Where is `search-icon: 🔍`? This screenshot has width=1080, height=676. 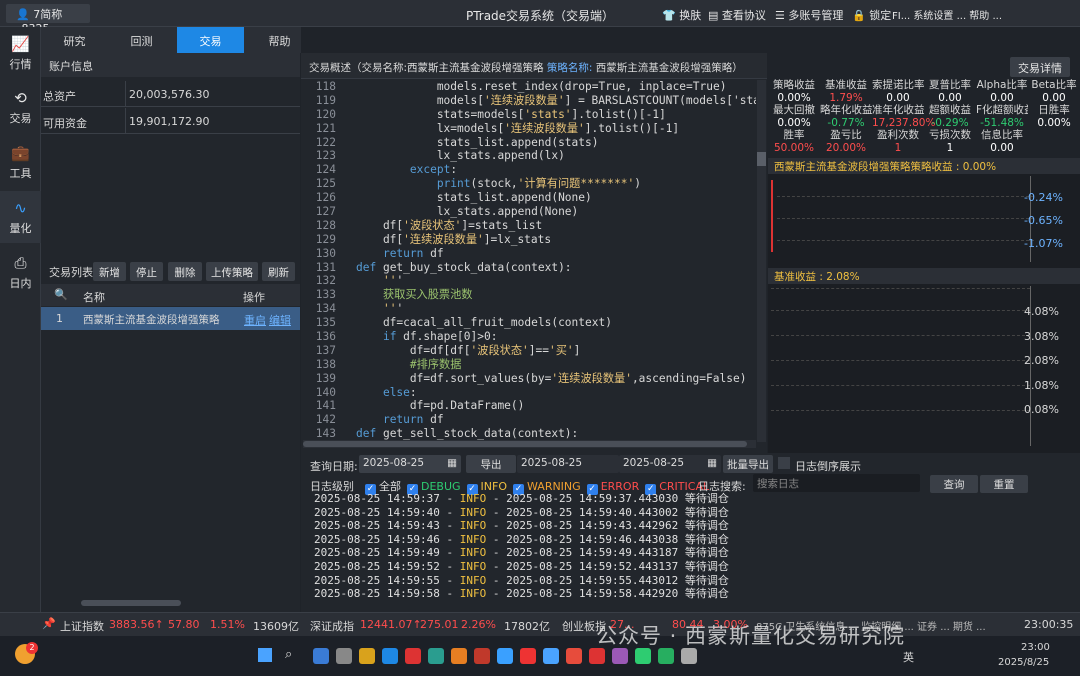 search-icon: 🔍 is located at coordinates (61, 294).